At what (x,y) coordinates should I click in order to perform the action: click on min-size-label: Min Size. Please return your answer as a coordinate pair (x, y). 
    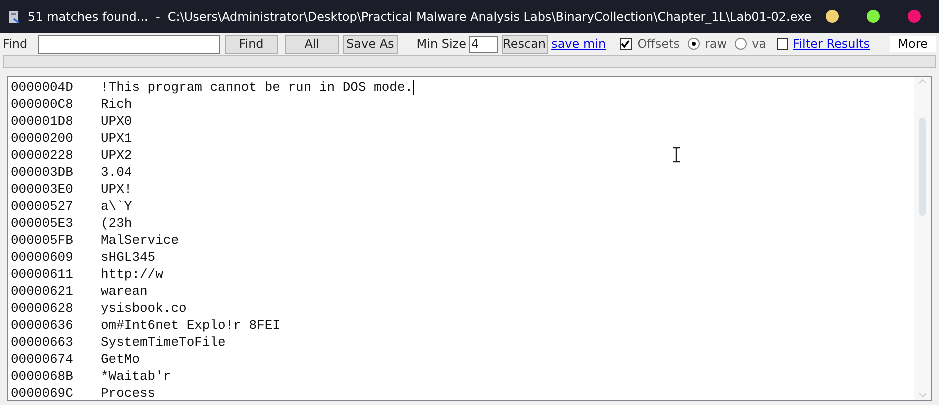
    Looking at the image, I should click on (441, 44).